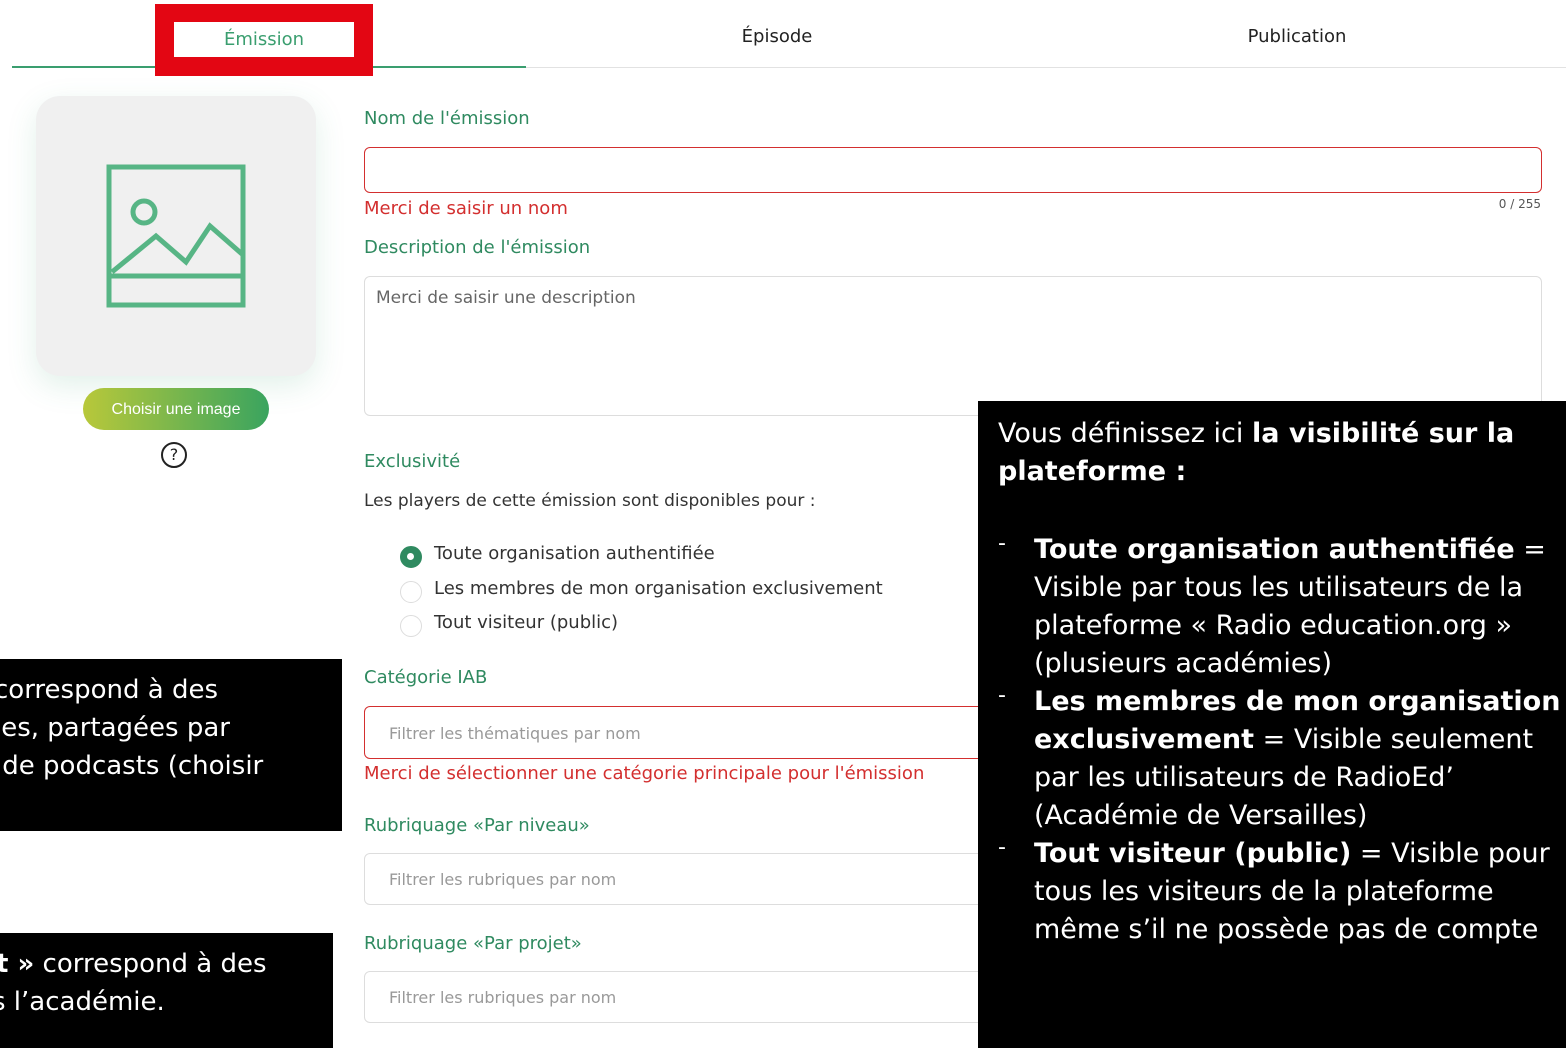 This screenshot has height=1048, width=1566. What do you see at coordinates (82, 1002) in the screenshot?
I see `annotation-project-line-2: s l’académie.` at bounding box center [82, 1002].